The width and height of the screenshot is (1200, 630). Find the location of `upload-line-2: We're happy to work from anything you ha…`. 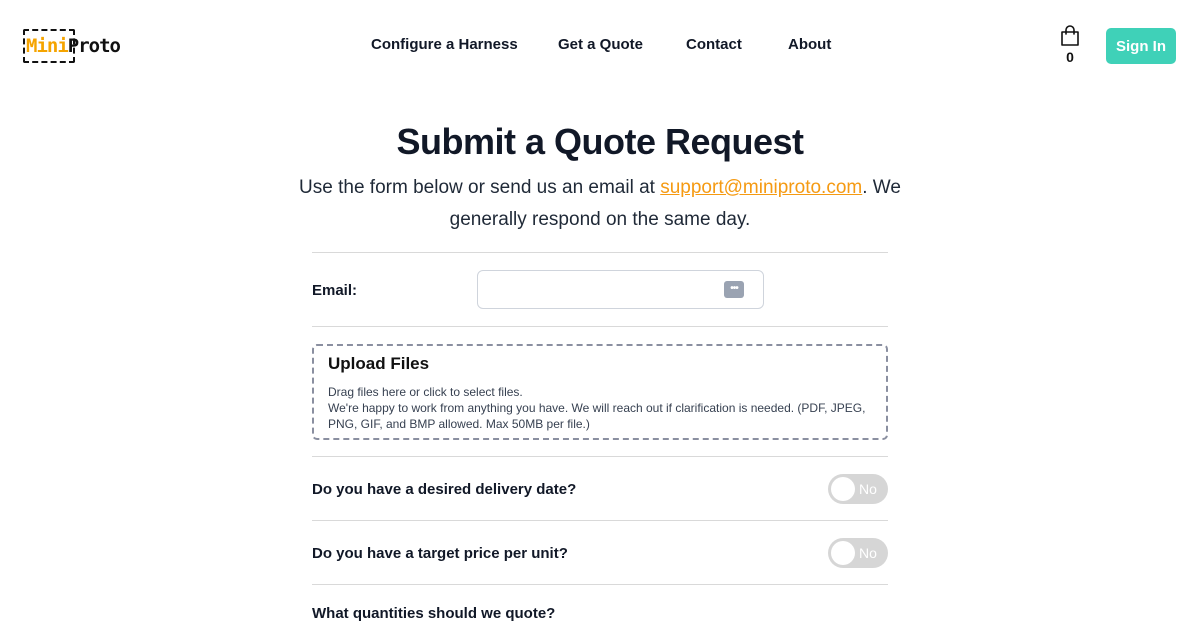

upload-line-2: We're happy to work from anything you ha… is located at coordinates (597, 416).